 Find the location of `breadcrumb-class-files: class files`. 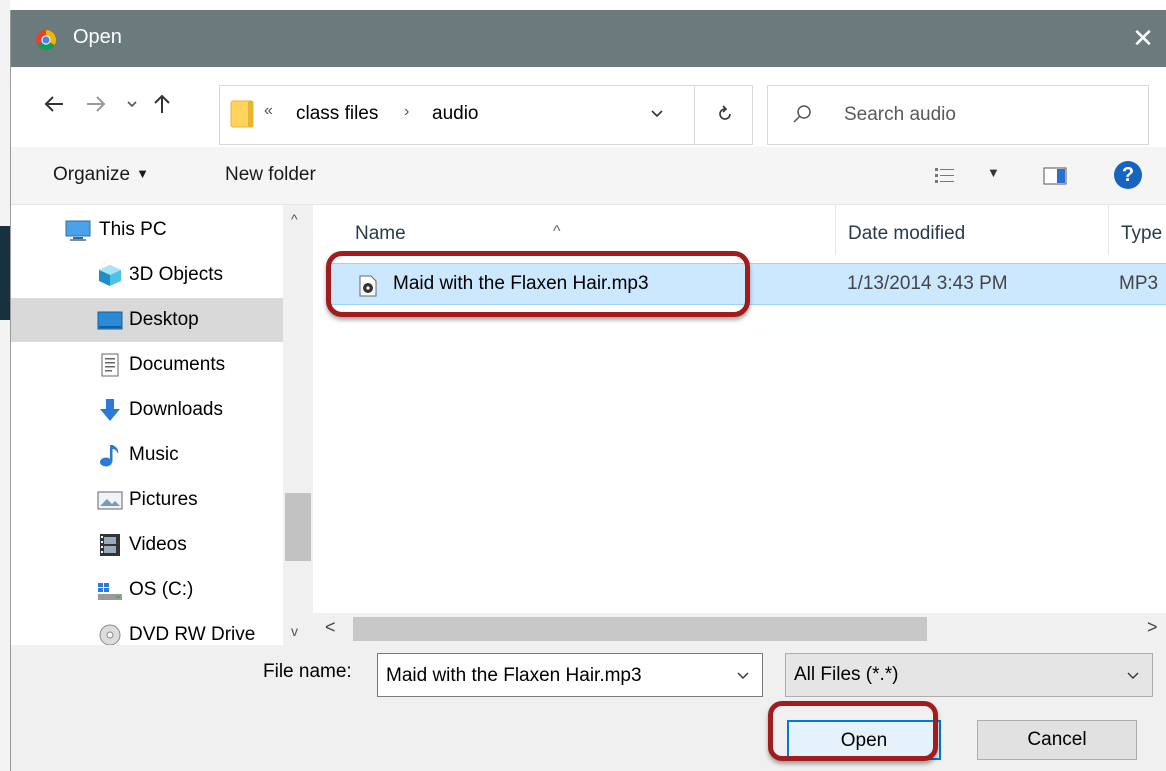

breadcrumb-class-files: class files is located at coordinates (337, 114).